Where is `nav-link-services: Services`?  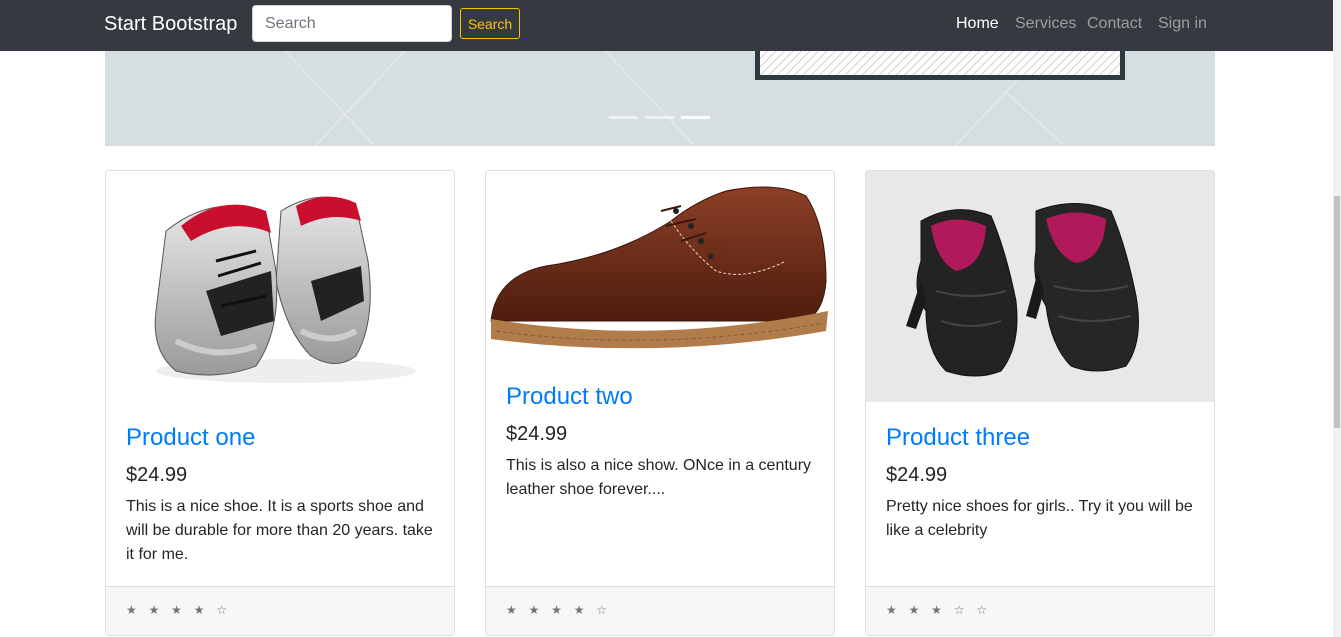 nav-link-services: Services is located at coordinates (1045, 24).